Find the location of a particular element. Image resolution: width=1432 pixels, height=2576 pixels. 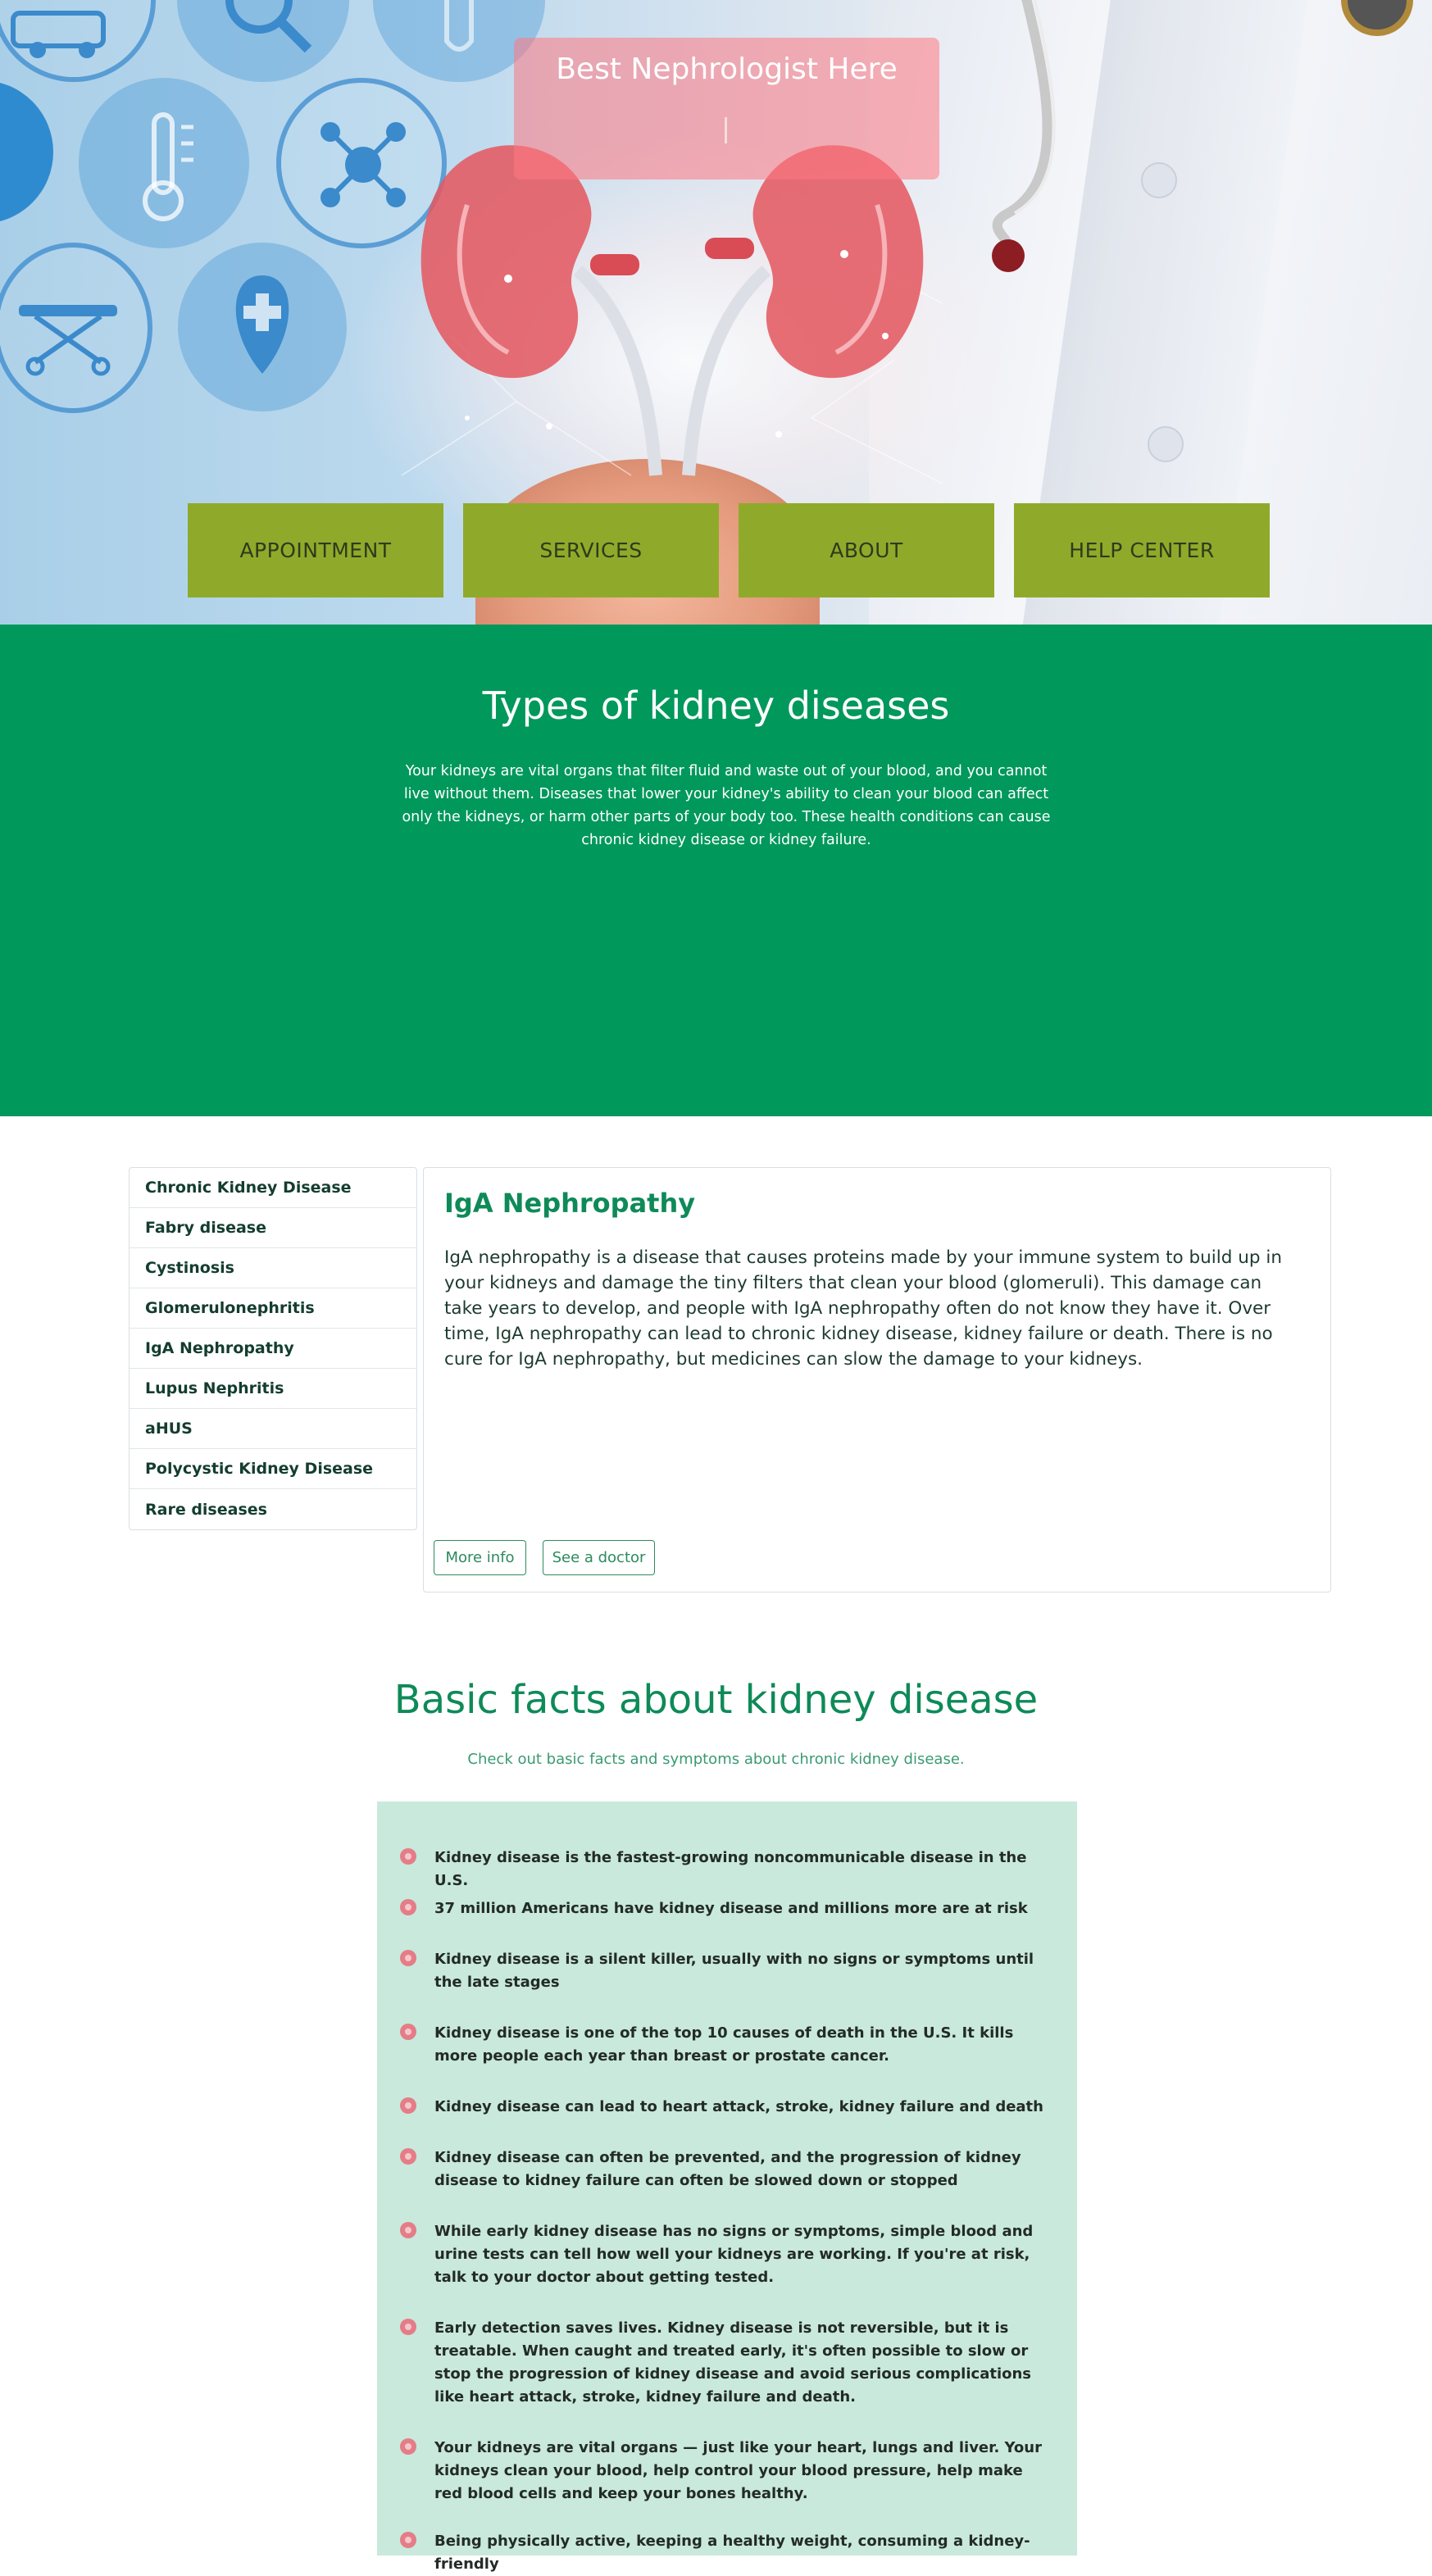

location-plus-icon is located at coordinates (262, 327).